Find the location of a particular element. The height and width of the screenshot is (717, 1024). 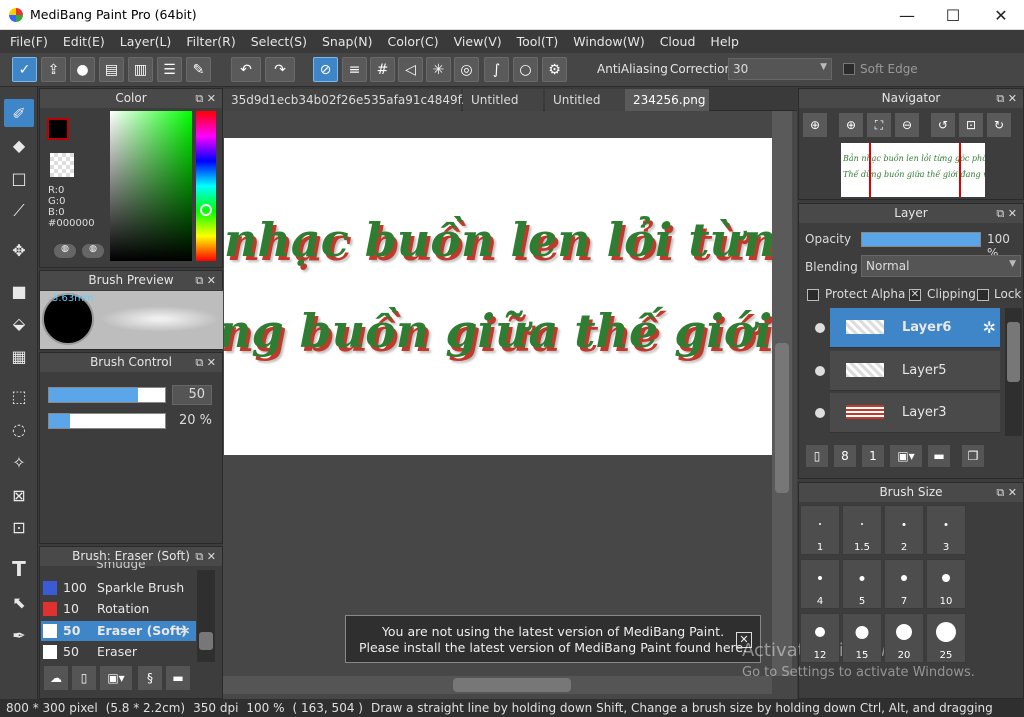

fill-rect-tool-icon: ■ is located at coordinates (19, 291).